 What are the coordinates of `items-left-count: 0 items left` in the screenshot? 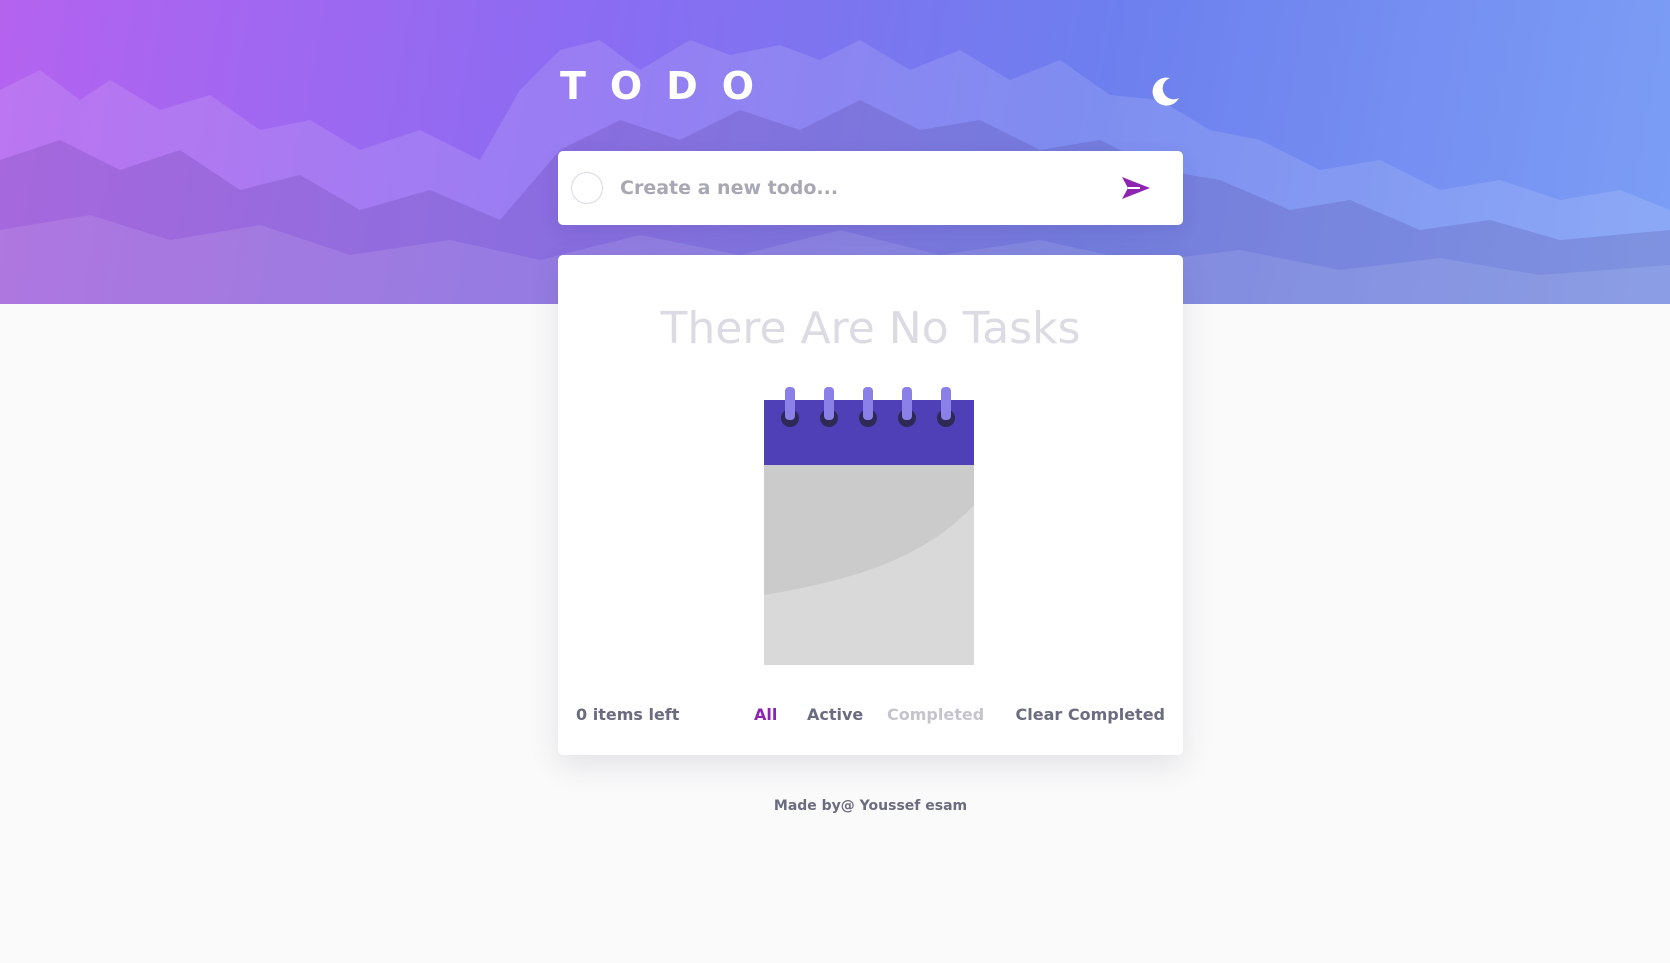 It's located at (628, 714).